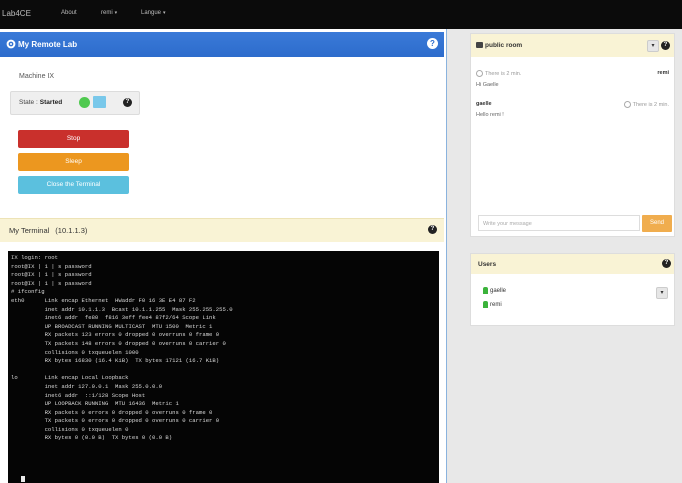  What do you see at coordinates (16, 13) in the screenshot?
I see `brand-logo: Lab4CE` at bounding box center [16, 13].